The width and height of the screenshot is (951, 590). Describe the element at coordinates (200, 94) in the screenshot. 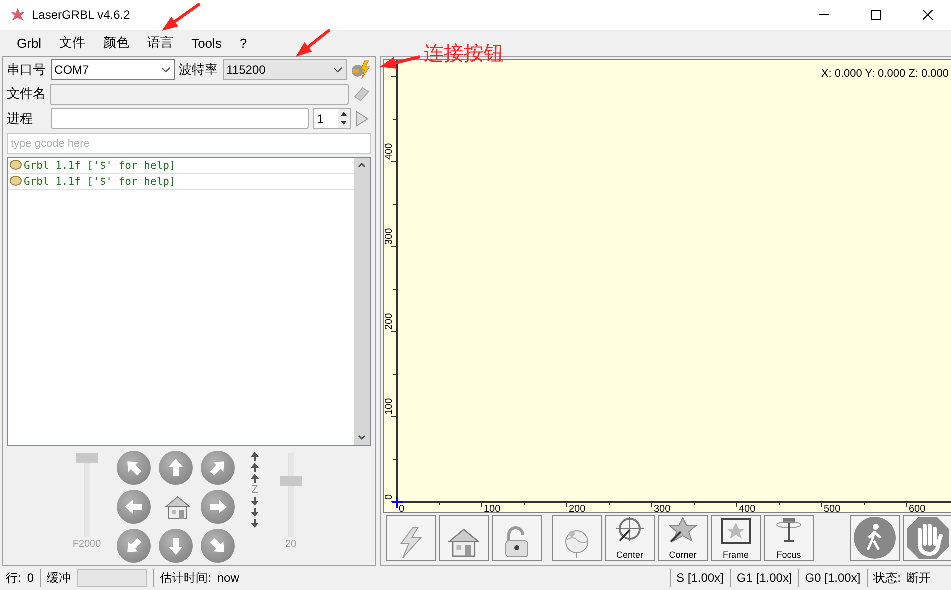

I see `file-field` at that location.